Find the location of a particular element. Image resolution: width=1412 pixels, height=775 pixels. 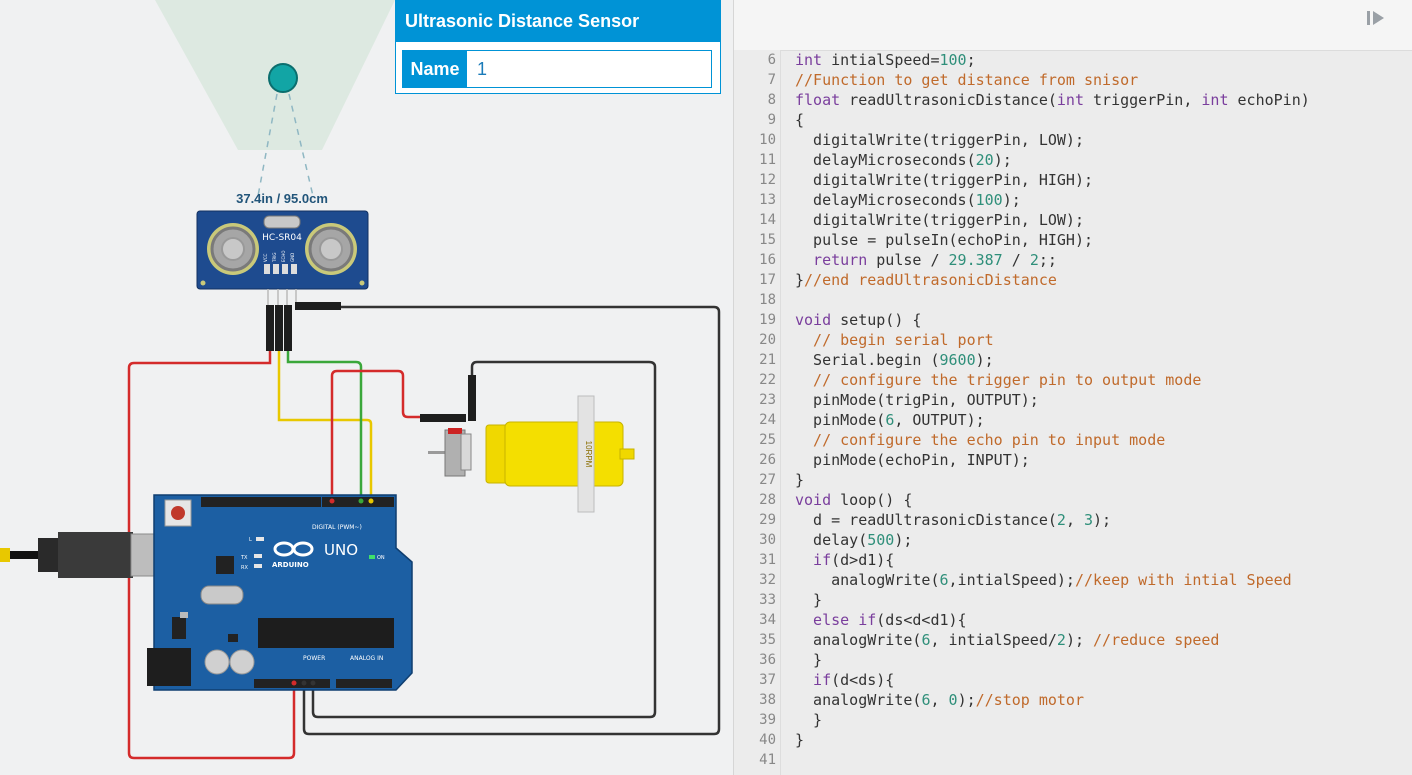

code-line: }//end readUltrasonicDistance is located at coordinates (1103, 280).